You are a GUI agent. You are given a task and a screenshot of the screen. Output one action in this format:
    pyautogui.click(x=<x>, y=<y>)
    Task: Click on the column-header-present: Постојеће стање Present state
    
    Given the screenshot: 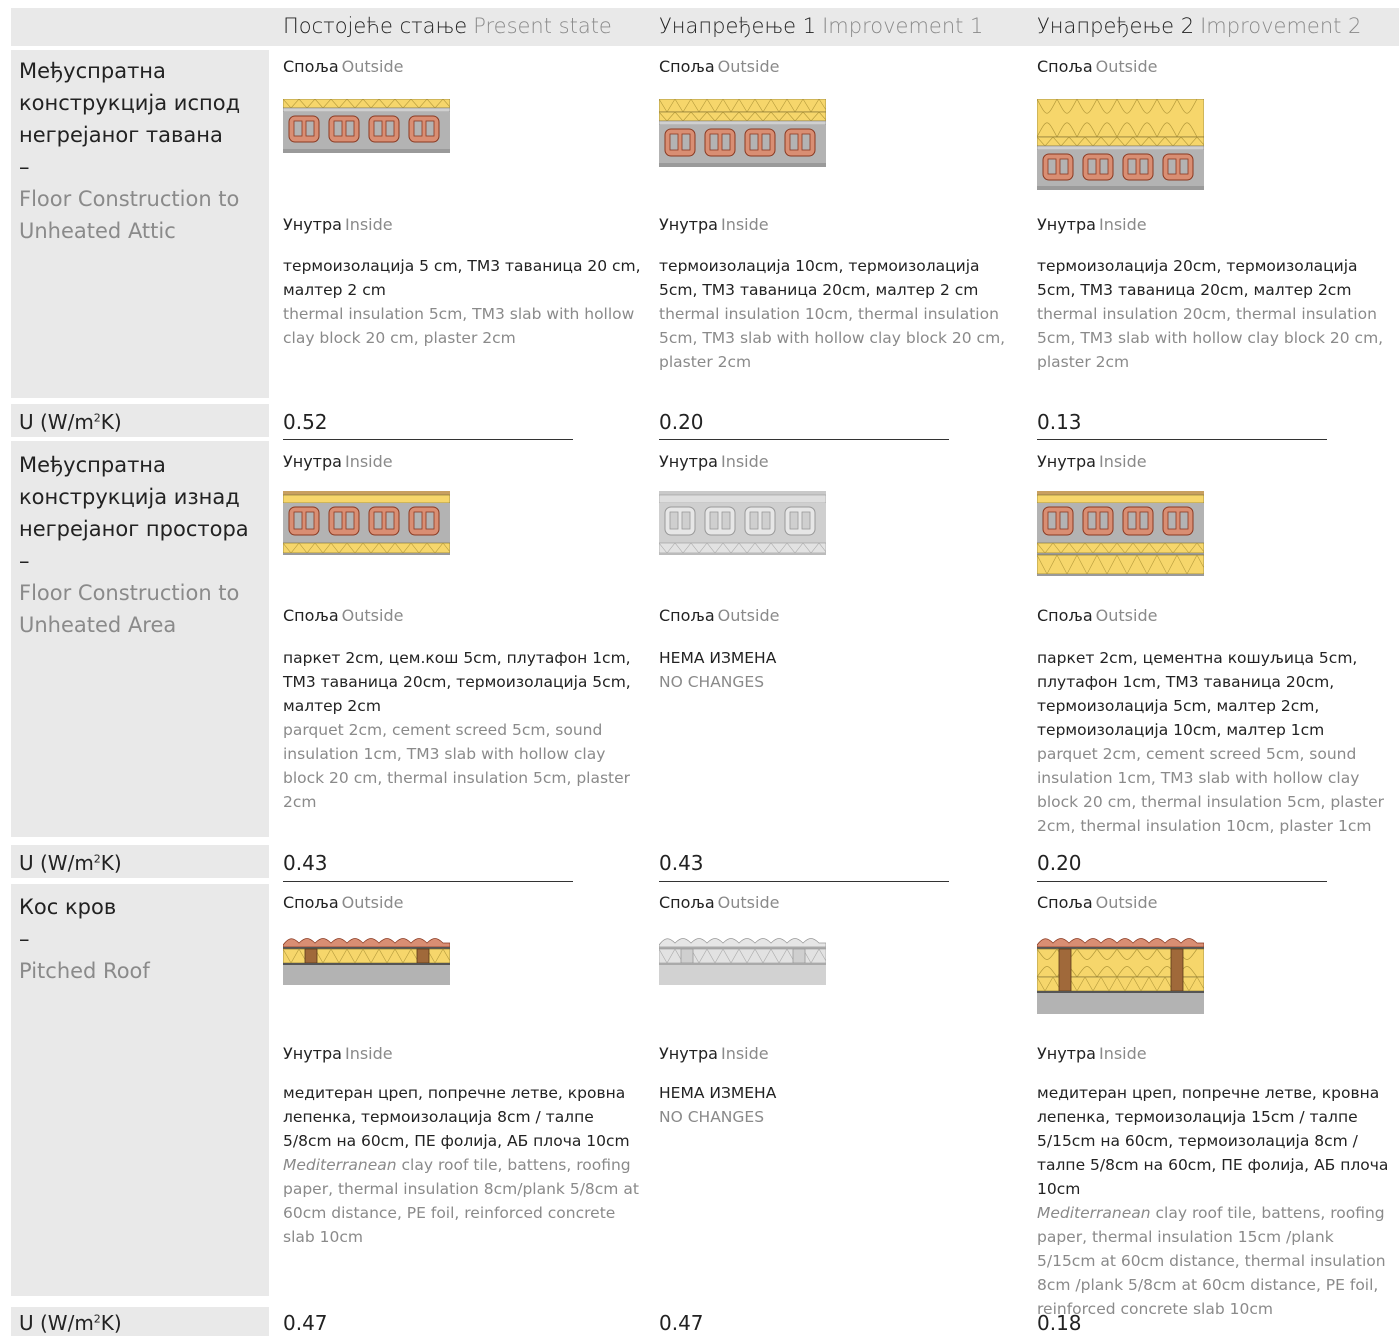 What is the action you would take?
    pyautogui.click(x=447, y=26)
    